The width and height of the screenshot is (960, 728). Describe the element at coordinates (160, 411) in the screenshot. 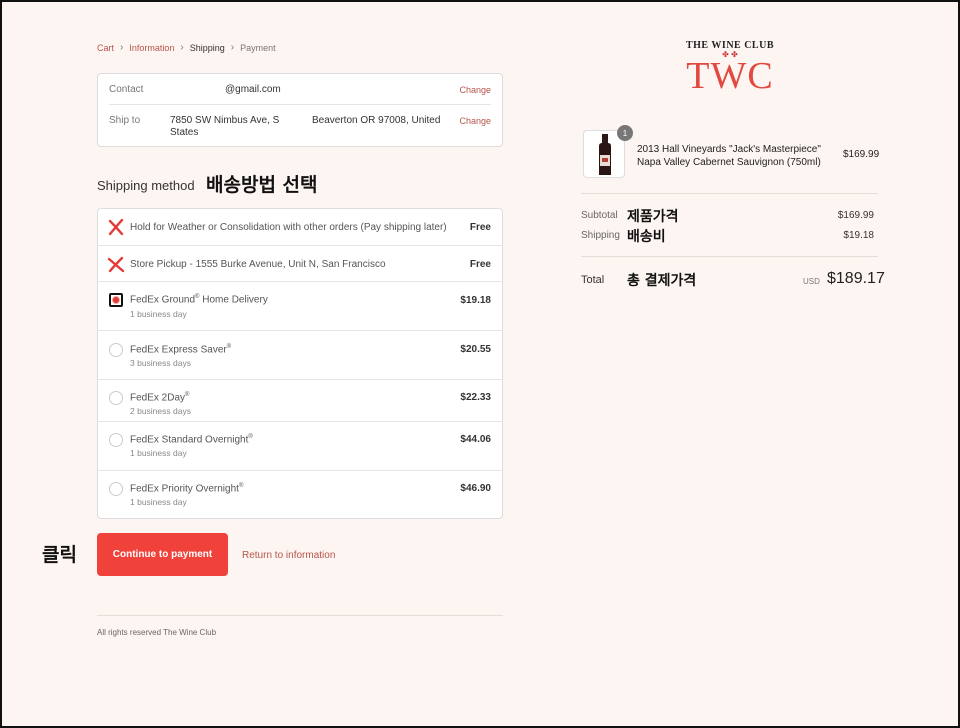

I see `shipping-option-eta: 2 business days` at that location.